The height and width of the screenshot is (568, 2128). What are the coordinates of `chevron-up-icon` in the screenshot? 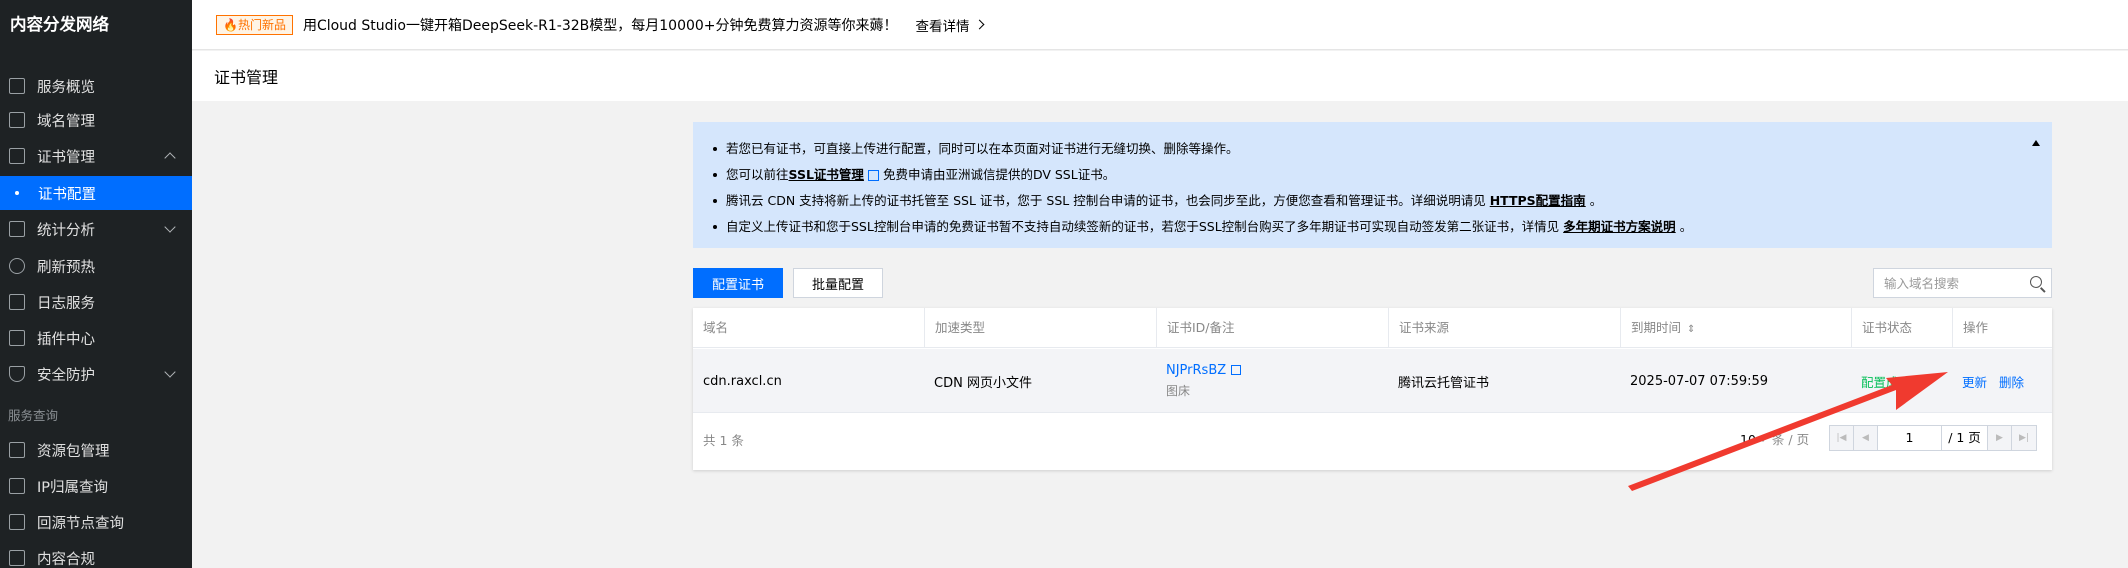 It's located at (170, 158).